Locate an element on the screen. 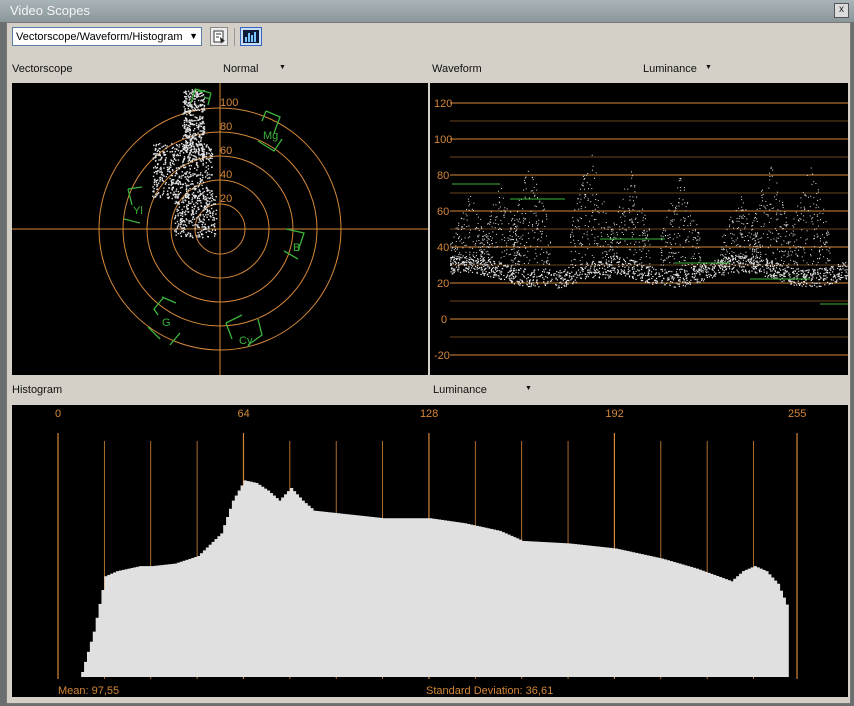 The width and height of the screenshot is (854, 706). scope-view-select: Vectorscope/Waveform/Histogram ▼ is located at coordinates (107, 36).